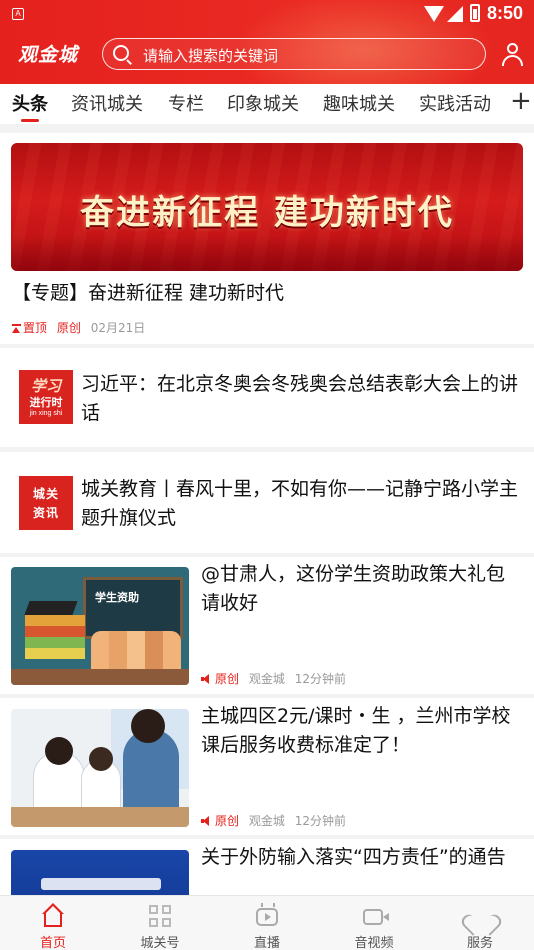 The image size is (534, 950). I want to click on nav-media: 音视频, so click(374, 923).